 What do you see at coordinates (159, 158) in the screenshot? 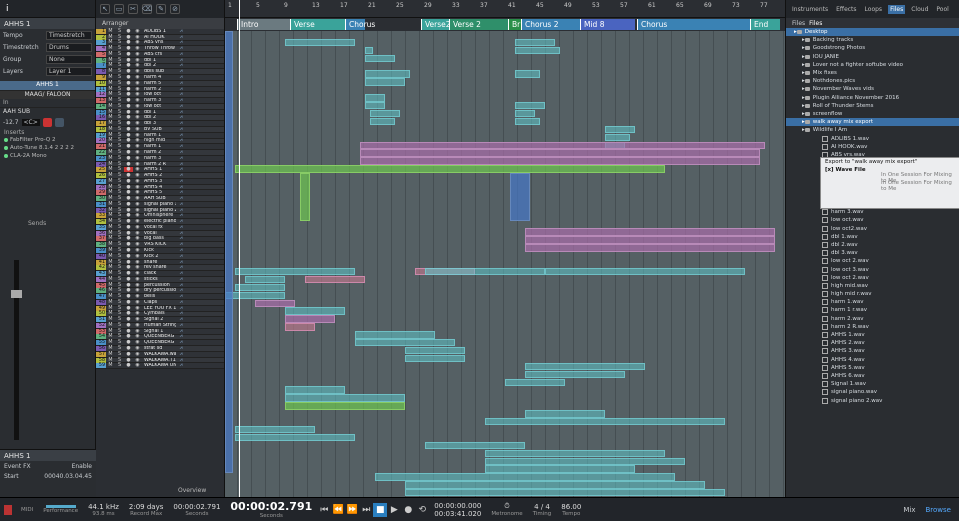
I see `track-name: harm 3` at bounding box center [159, 158].